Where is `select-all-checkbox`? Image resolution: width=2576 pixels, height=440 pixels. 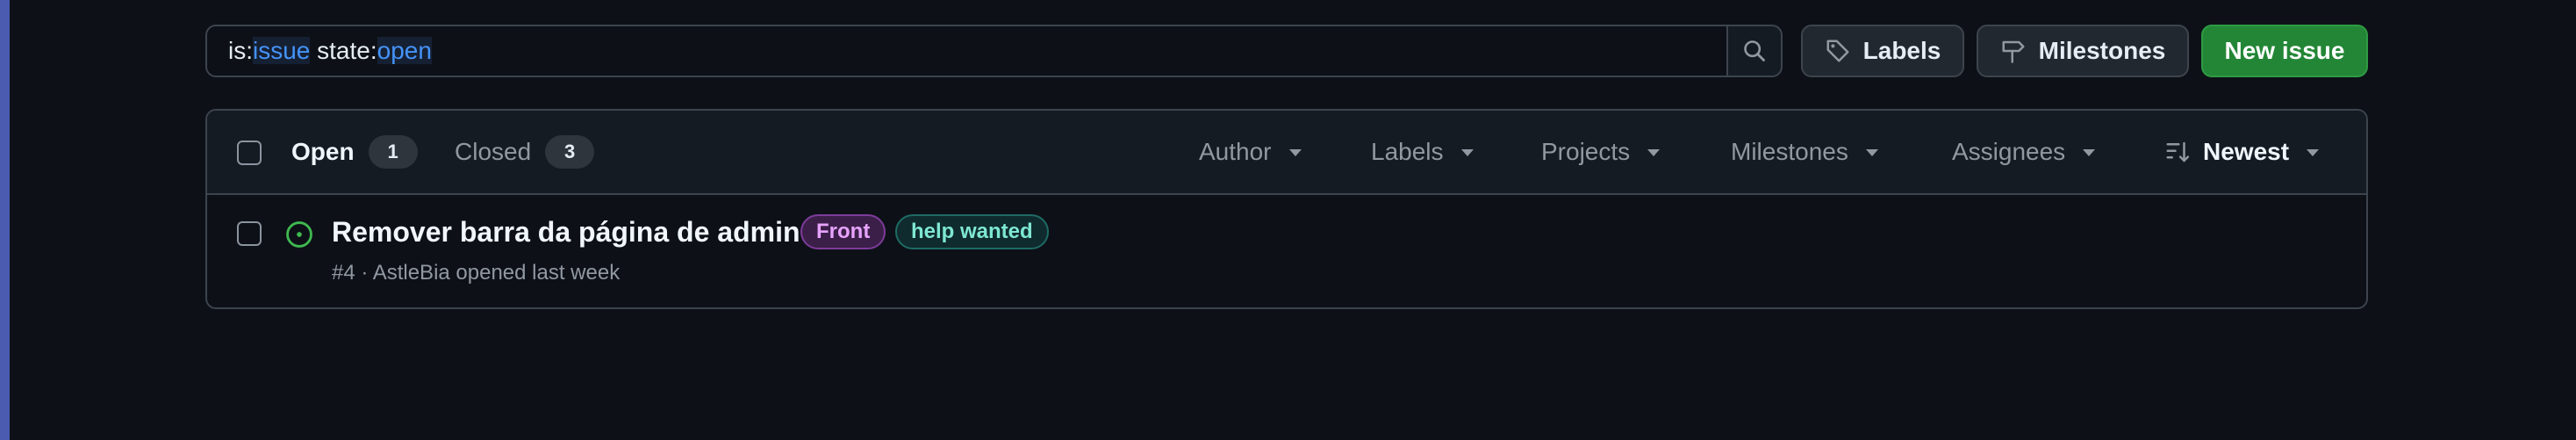 select-all-checkbox is located at coordinates (250, 153).